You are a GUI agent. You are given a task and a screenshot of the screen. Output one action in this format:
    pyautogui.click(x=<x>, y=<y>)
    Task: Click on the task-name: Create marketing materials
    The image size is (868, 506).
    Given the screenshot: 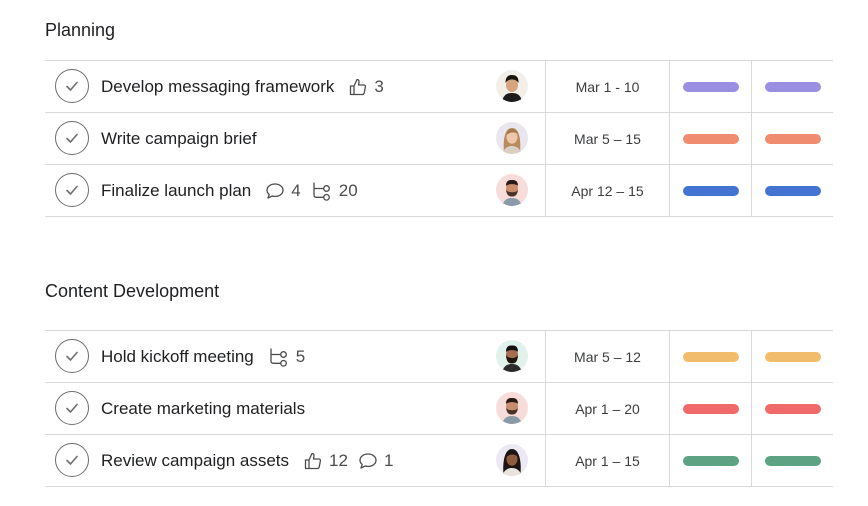 What is the action you would take?
    pyautogui.click(x=203, y=409)
    